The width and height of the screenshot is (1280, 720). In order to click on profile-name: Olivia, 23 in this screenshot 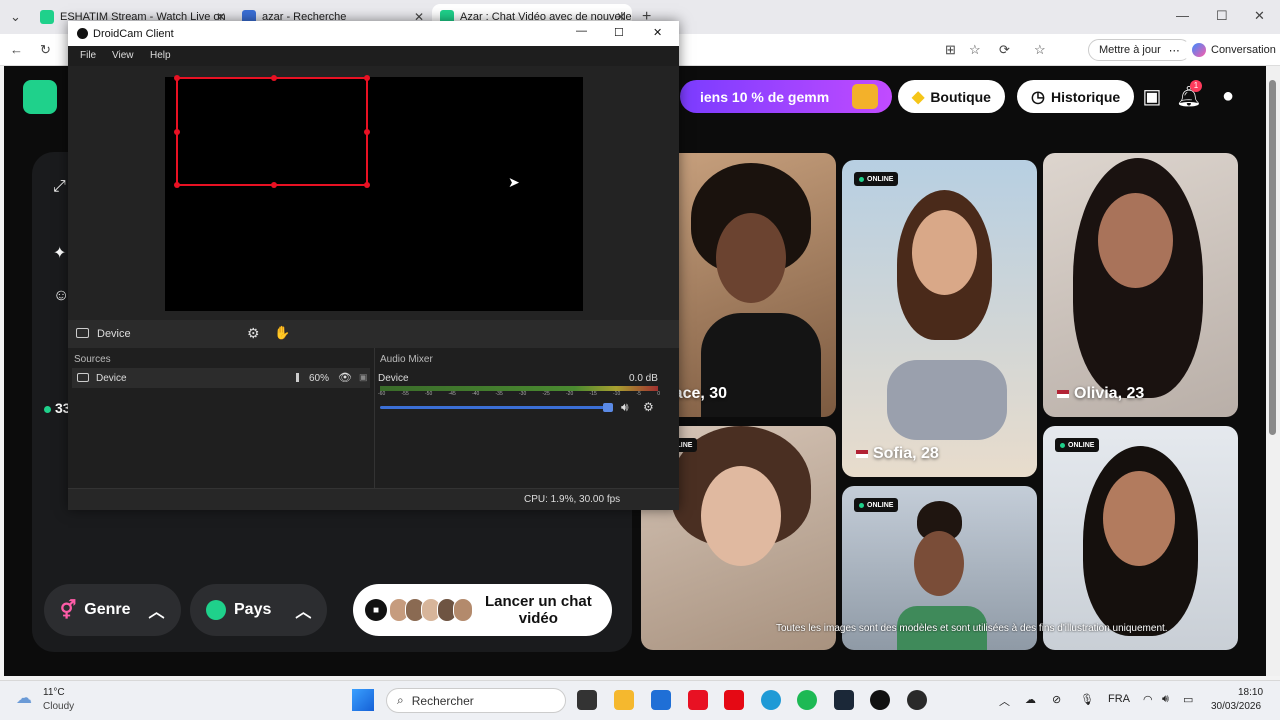, I will do `click(1100, 394)`.